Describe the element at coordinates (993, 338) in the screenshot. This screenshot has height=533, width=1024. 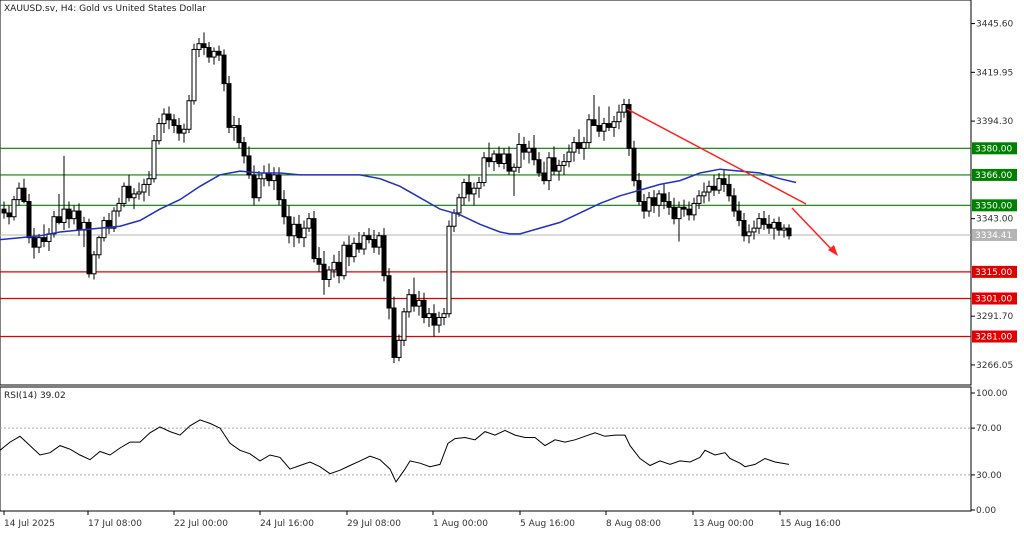
I see `support-label-2: 3281.00` at that location.